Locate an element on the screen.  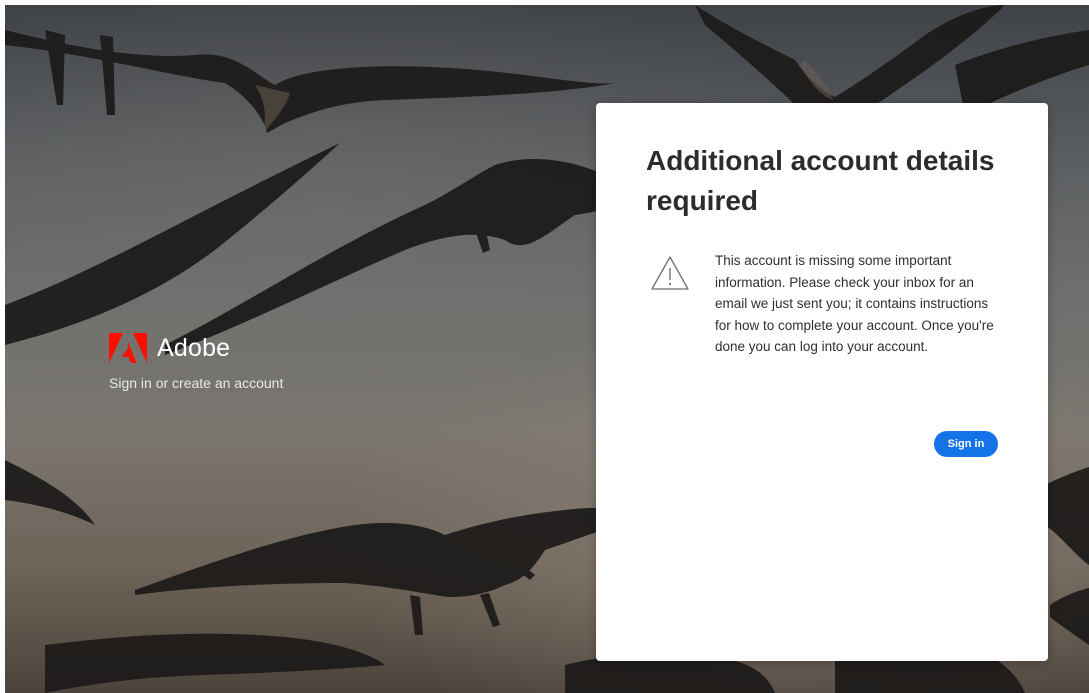
adobe-logo-icon is located at coordinates (128, 348).